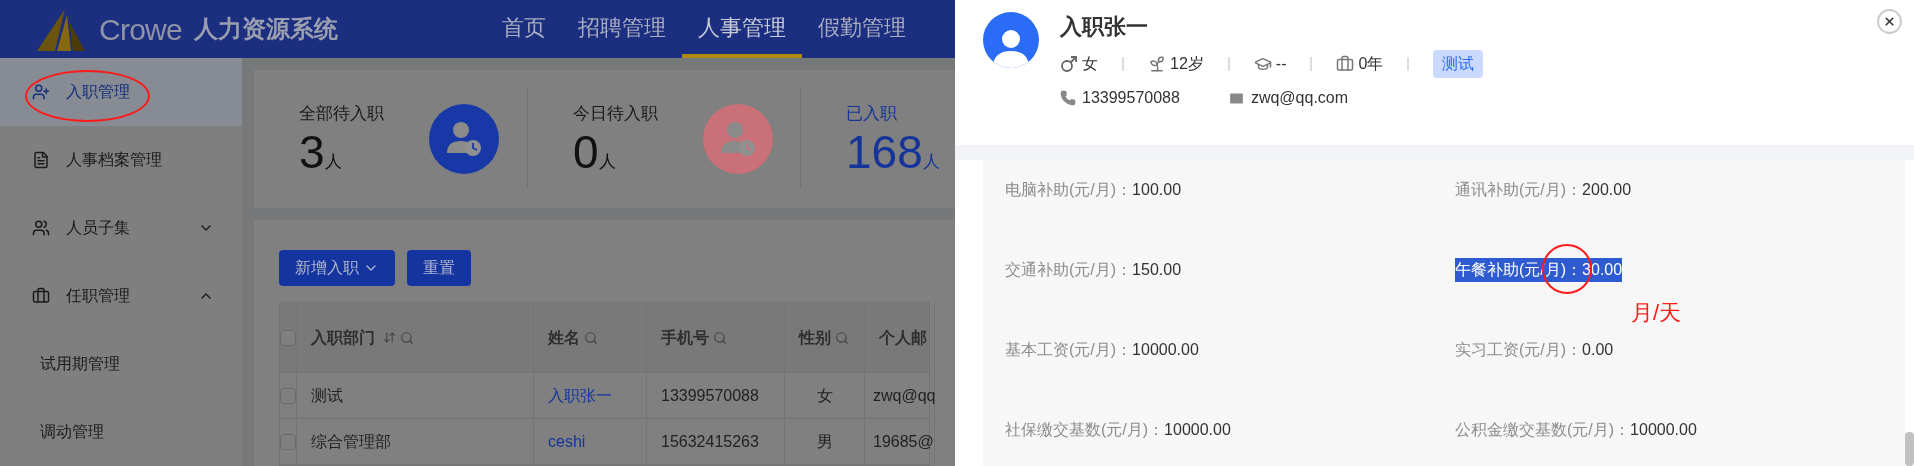 This screenshot has width=1914, height=466. What do you see at coordinates (616, 114) in the screenshot?
I see `stat-label: 今日待入职` at bounding box center [616, 114].